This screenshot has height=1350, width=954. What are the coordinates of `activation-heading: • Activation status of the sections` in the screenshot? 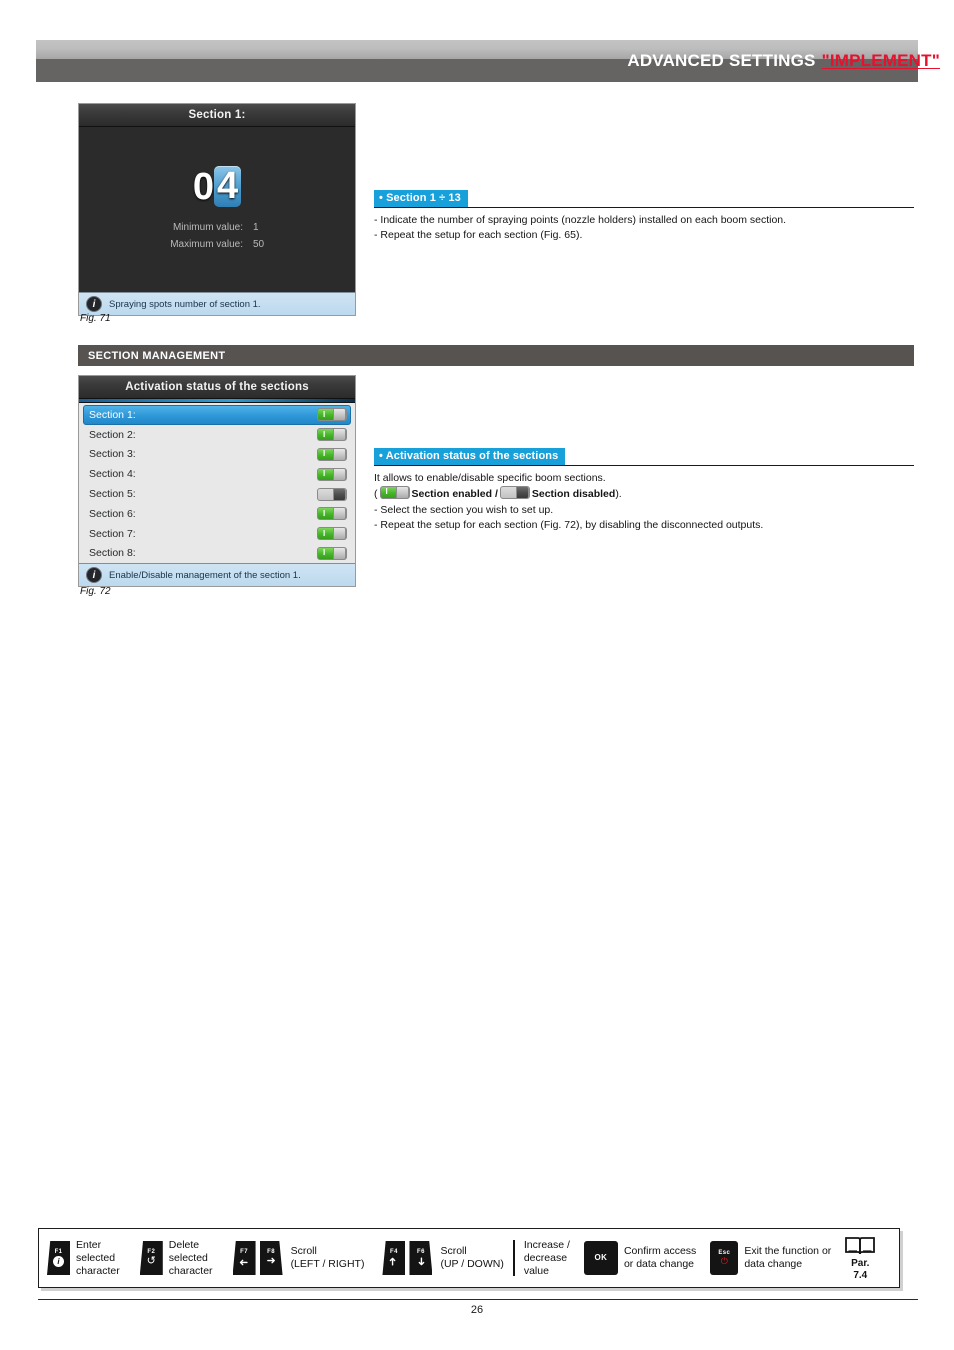 It's located at (470, 456).